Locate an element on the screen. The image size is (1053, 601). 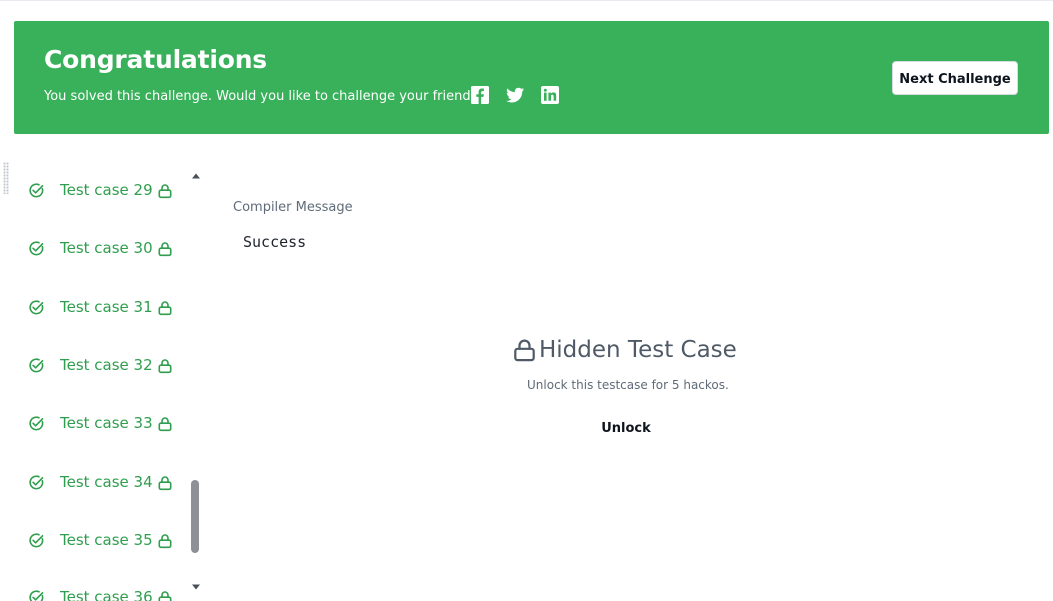
test-case-item: Test case 35 is located at coordinates (101, 540).